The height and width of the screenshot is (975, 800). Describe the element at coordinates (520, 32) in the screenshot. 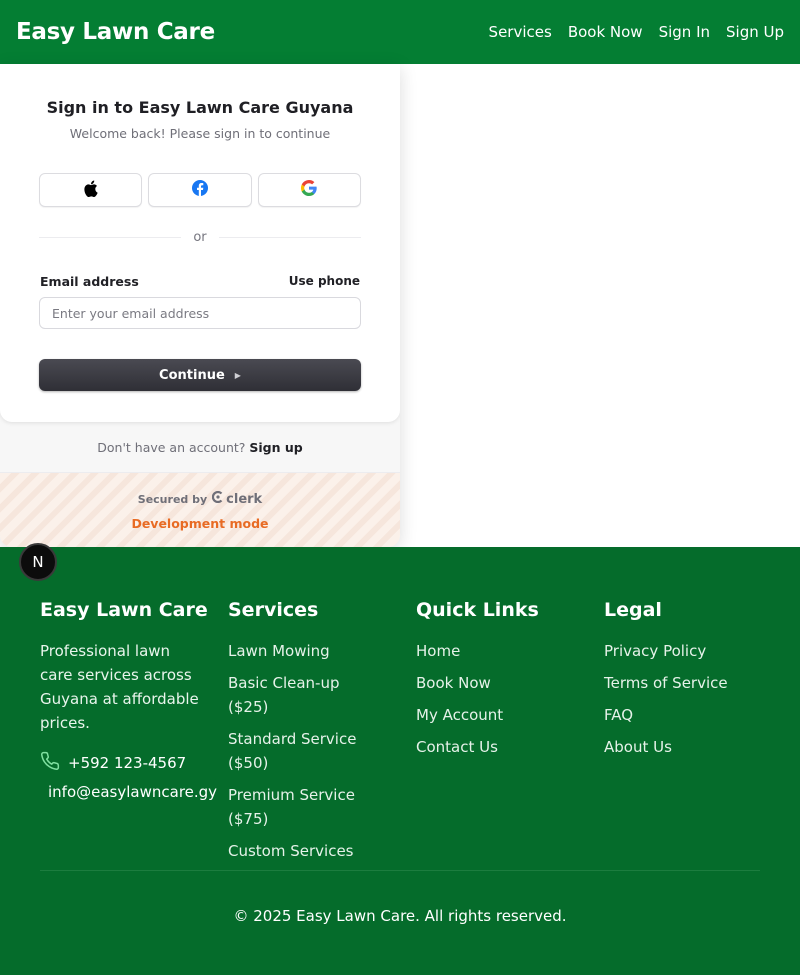

I see `nav-link-services: Services` at that location.